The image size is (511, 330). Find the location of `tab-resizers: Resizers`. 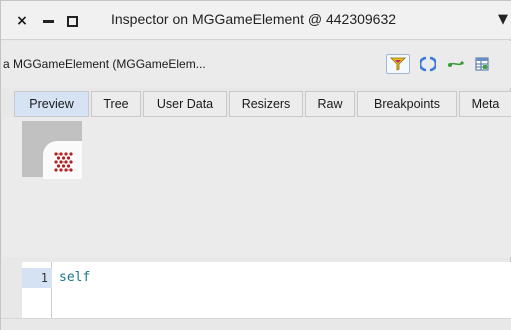

tab-resizers: Resizers is located at coordinates (266, 104).